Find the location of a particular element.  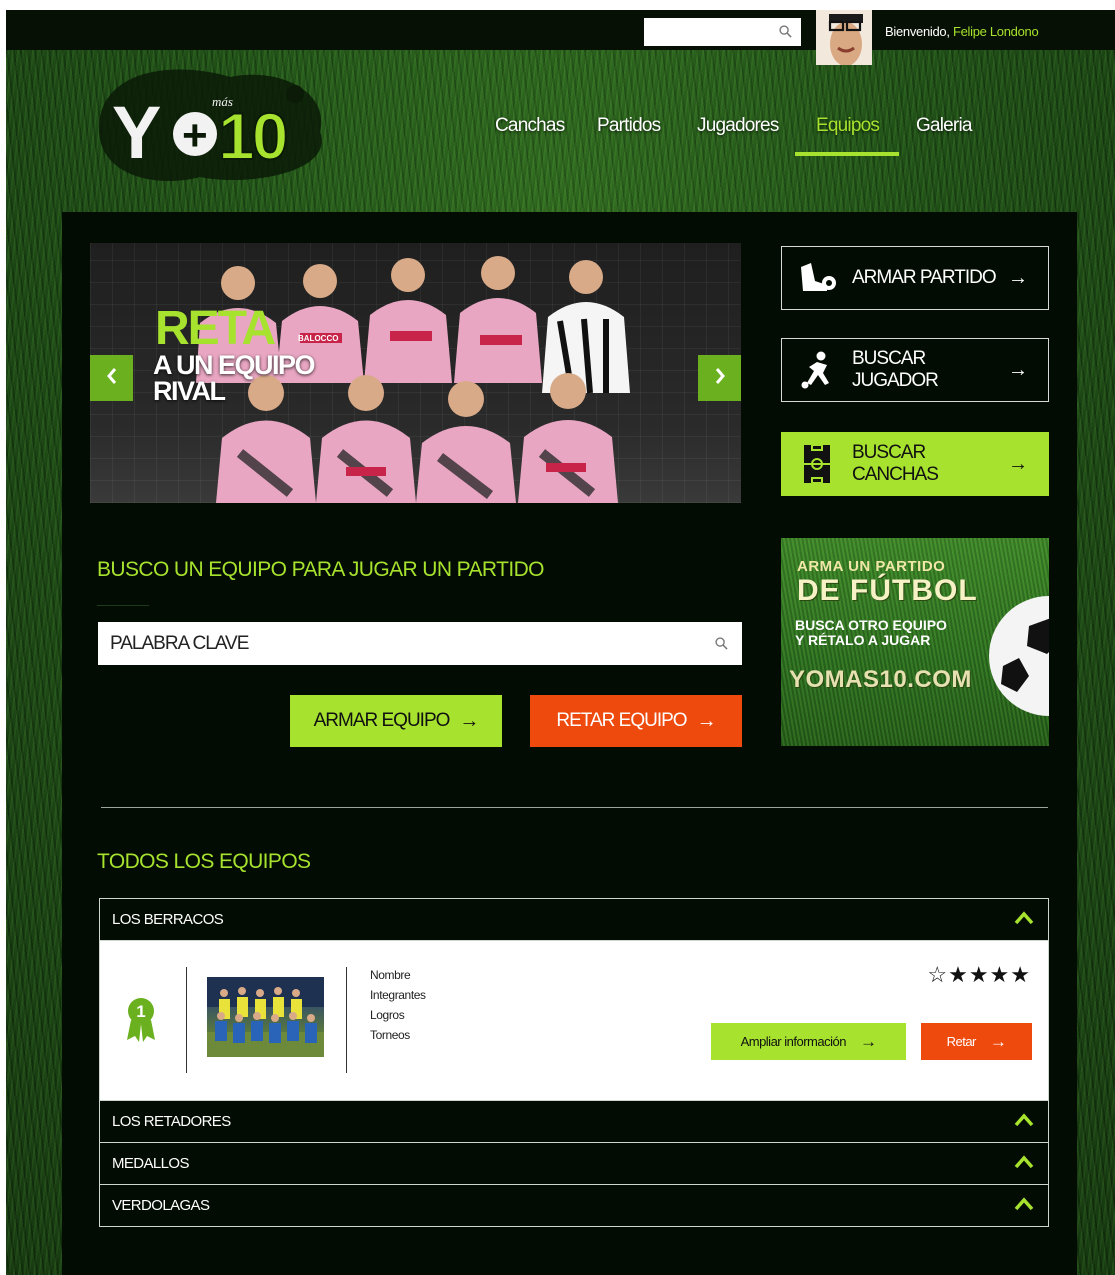

ampliar-informacion-label: Ampliar información is located at coordinates (793, 1041).